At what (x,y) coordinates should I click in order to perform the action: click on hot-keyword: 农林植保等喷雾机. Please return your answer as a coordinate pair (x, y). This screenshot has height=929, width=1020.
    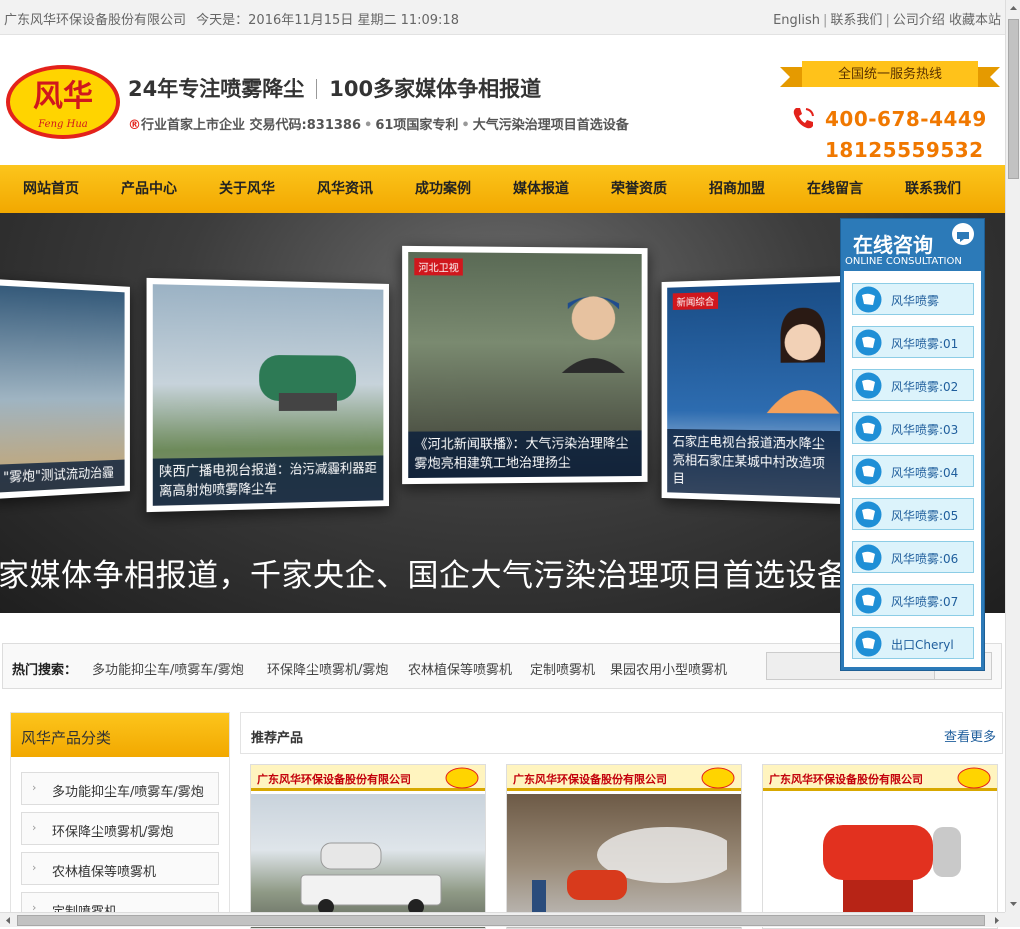
    Looking at the image, I should click on (460, 668).